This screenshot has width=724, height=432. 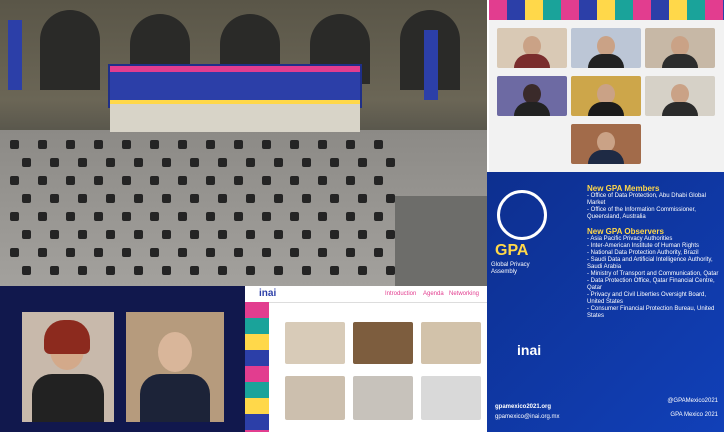 What do you see at coordinates (235, 86) in the screenshot?
I see `stage` at bounding box center [235, 86].